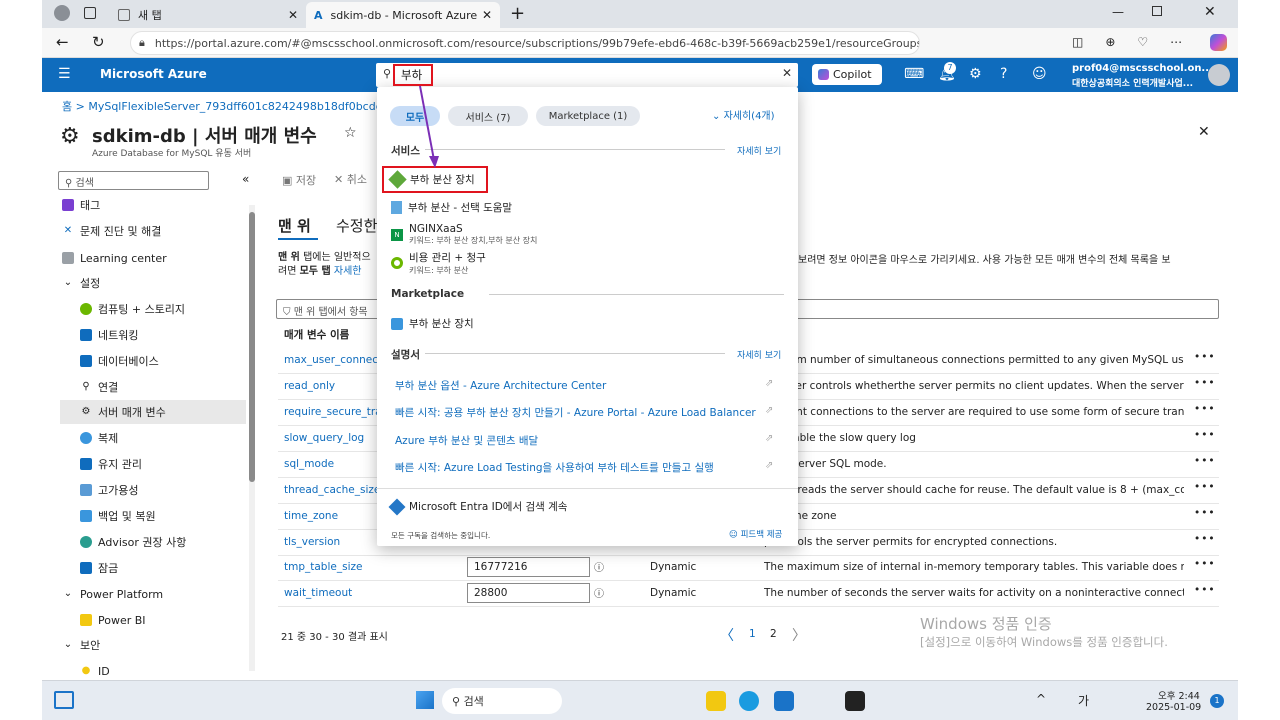 The width and height of the screenshot is (1280, 720). What do you see at coordinates (119, 361) in the screenshot?
I see `nav-item-database: 데이터베이스` at bounding box center [119, 361].